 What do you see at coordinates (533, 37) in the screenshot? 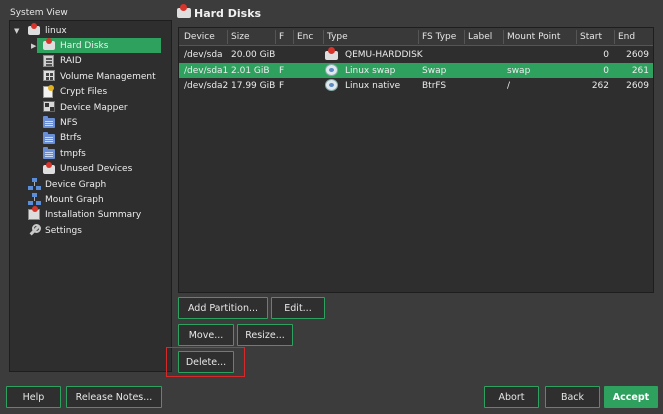
I see `column-header-mount-point: Mount Point` at bounding box center [533, 37].